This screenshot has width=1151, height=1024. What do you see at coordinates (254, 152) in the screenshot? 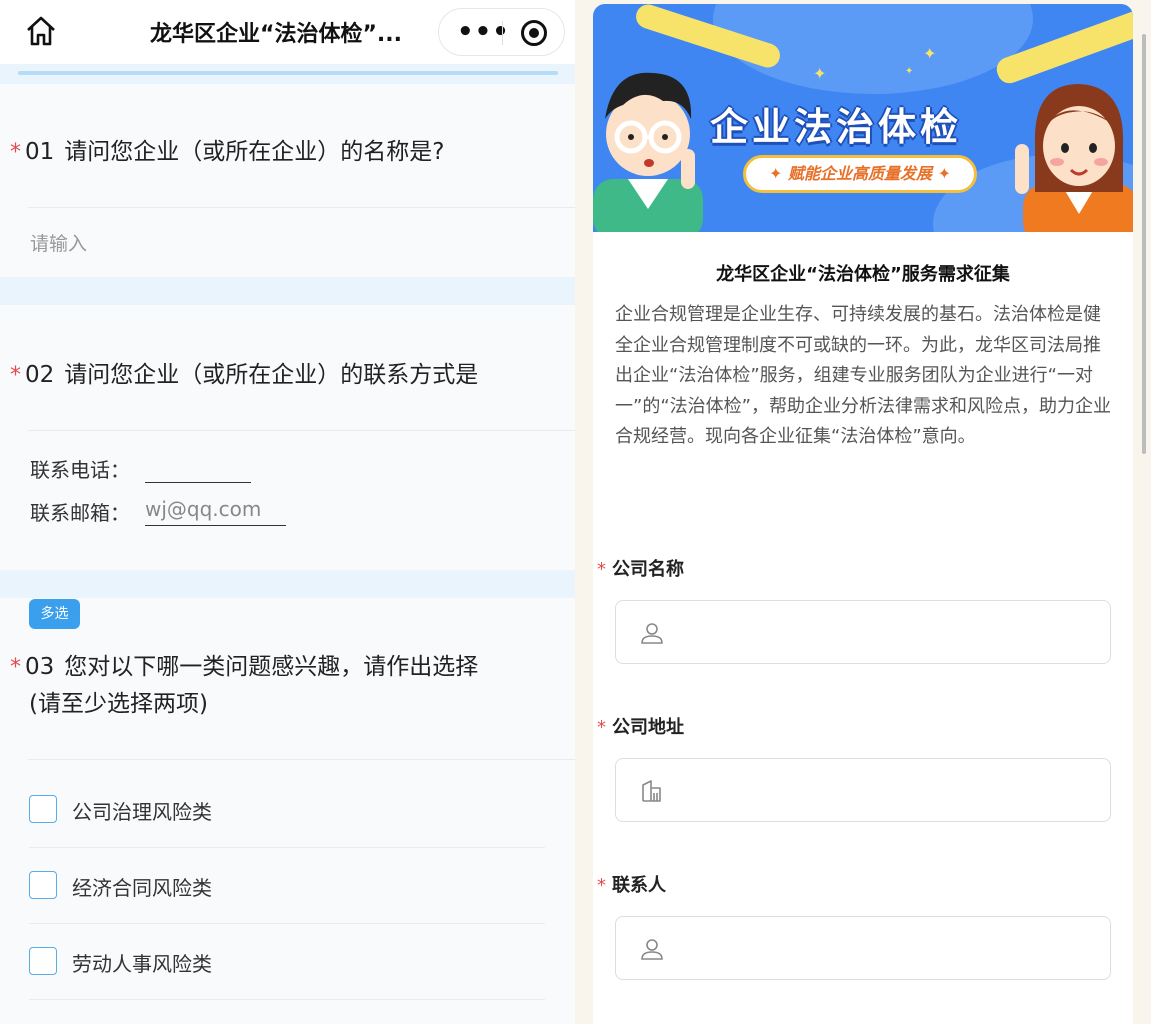
I see `question-text: 请问您企业（或所在企业）的名称是?` at bounding box center [254, 152].